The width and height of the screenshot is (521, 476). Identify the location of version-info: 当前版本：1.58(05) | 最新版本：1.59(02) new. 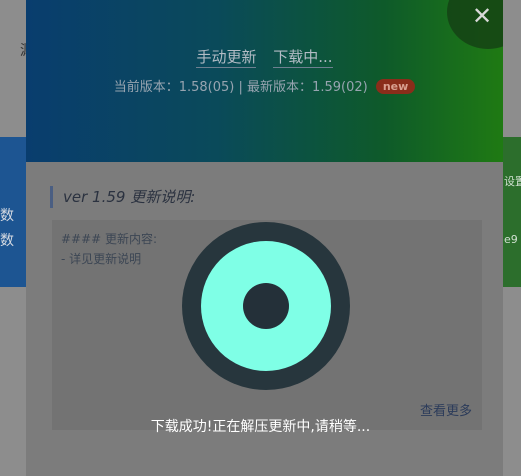
(264, 85).